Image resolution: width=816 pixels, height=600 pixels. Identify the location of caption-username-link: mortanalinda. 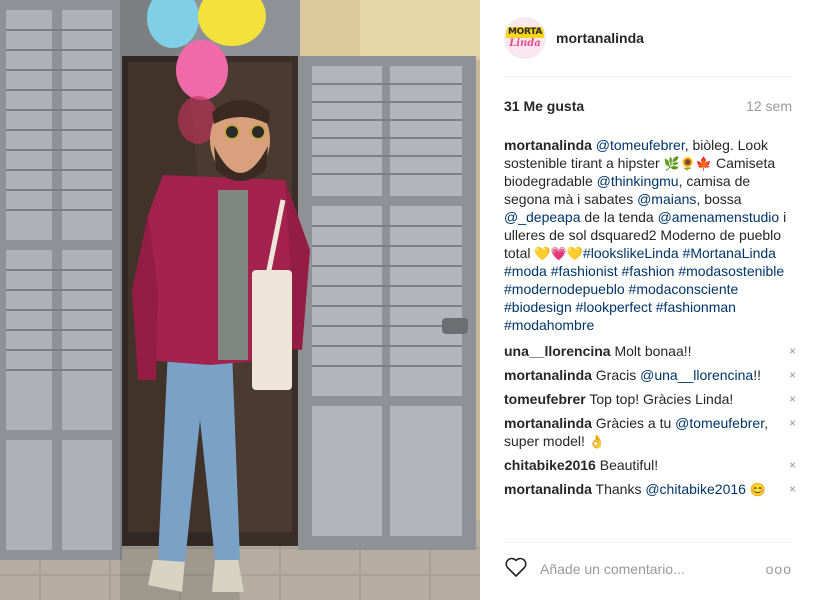
(548, 145).